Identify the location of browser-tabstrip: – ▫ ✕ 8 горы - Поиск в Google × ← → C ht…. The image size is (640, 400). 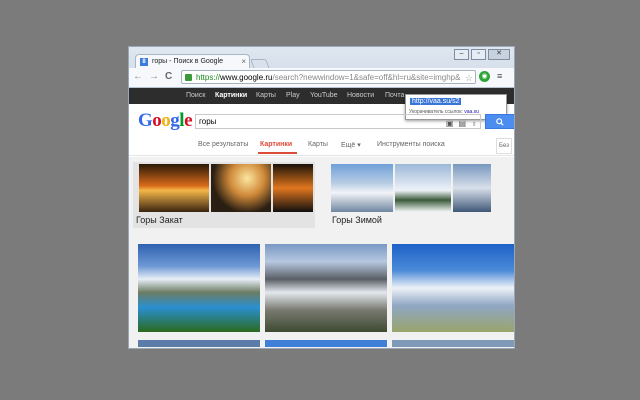
(321, 67).